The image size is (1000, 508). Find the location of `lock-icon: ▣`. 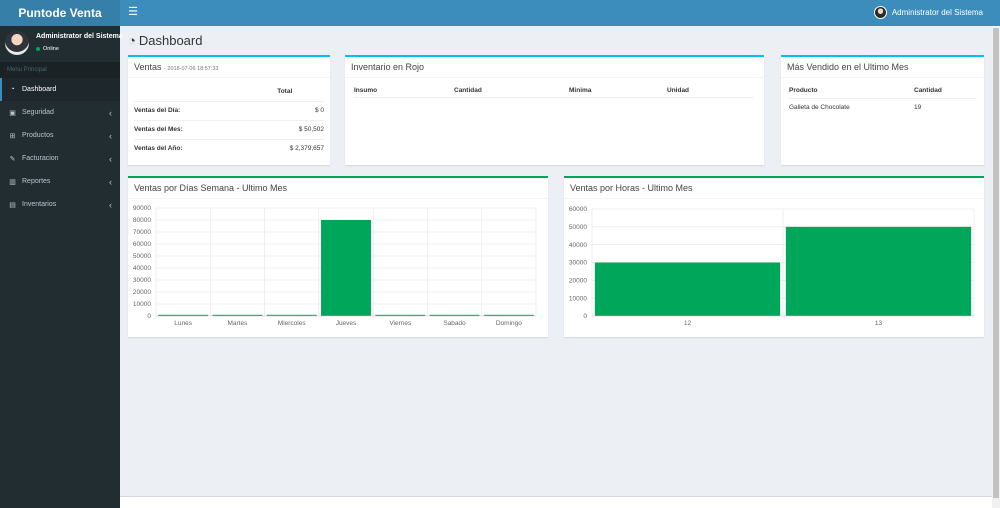

lock-icon: ▣ is located at coordinates (12, 113).